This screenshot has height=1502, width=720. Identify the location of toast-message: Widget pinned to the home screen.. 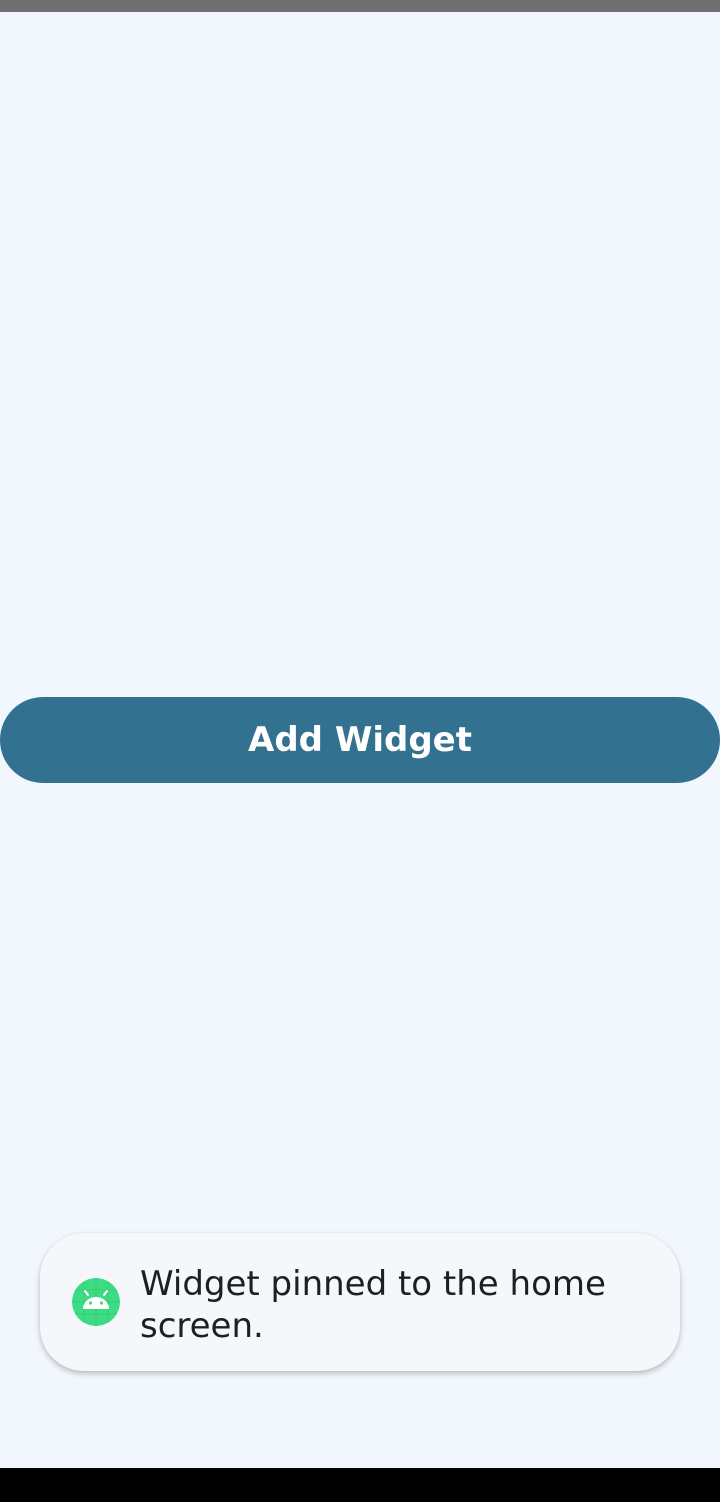
(360, 1302).